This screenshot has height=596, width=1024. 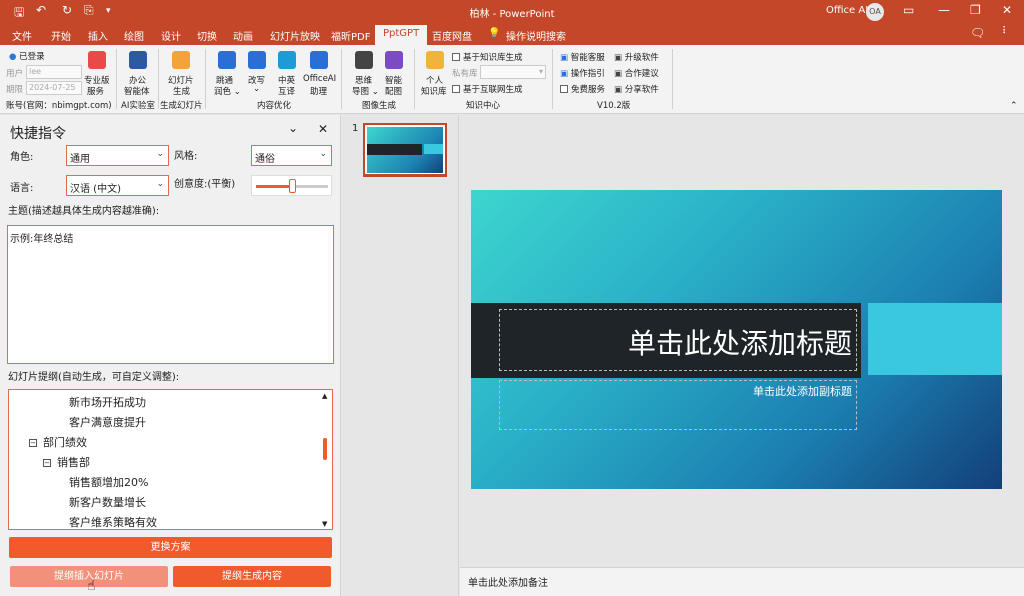 What do you see at coordinates (137, 91) in the screenshot?
I see `office-agent-label-2: 智能体` at bounding box center [137, 91].